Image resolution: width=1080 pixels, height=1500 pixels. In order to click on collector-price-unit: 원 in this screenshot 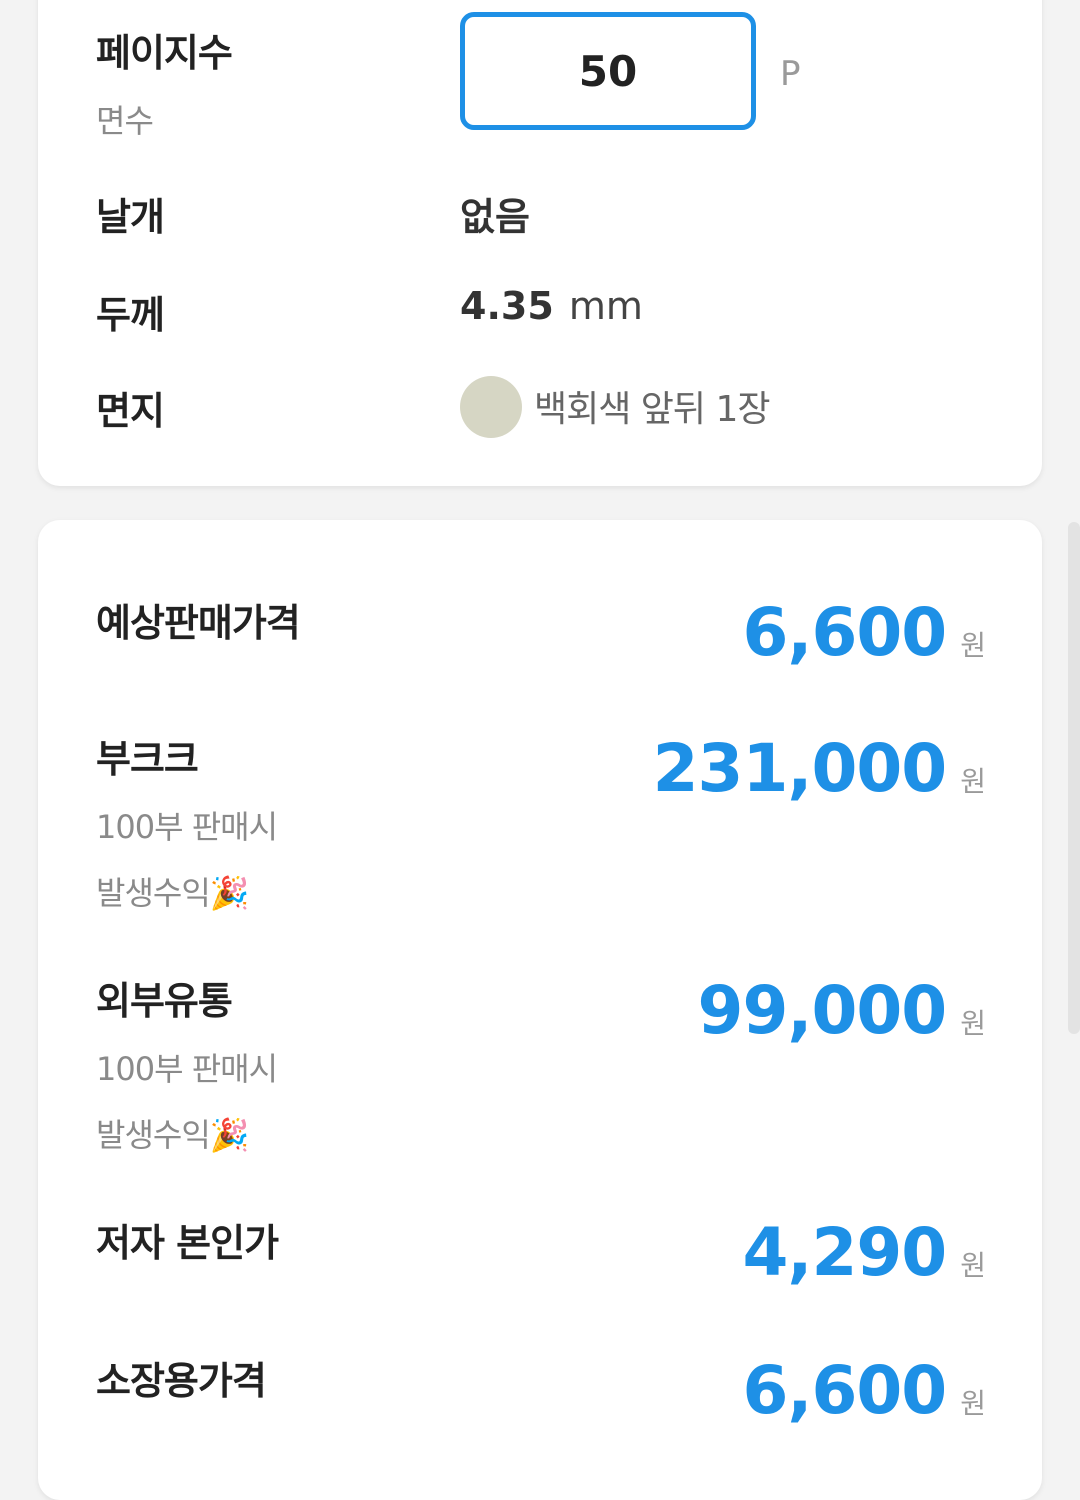, I will do `click(973, 1403)`.